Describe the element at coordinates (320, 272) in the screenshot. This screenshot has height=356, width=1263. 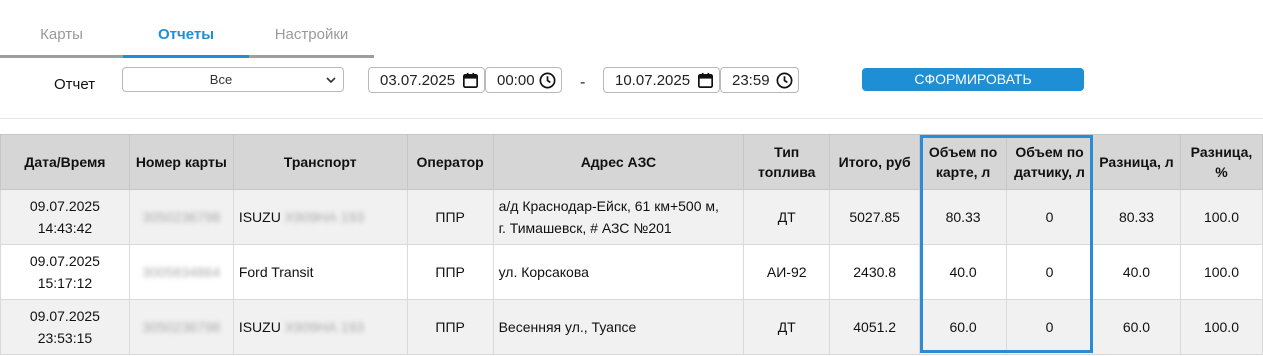
I see `cell-transport: Ford Transit` at that location.